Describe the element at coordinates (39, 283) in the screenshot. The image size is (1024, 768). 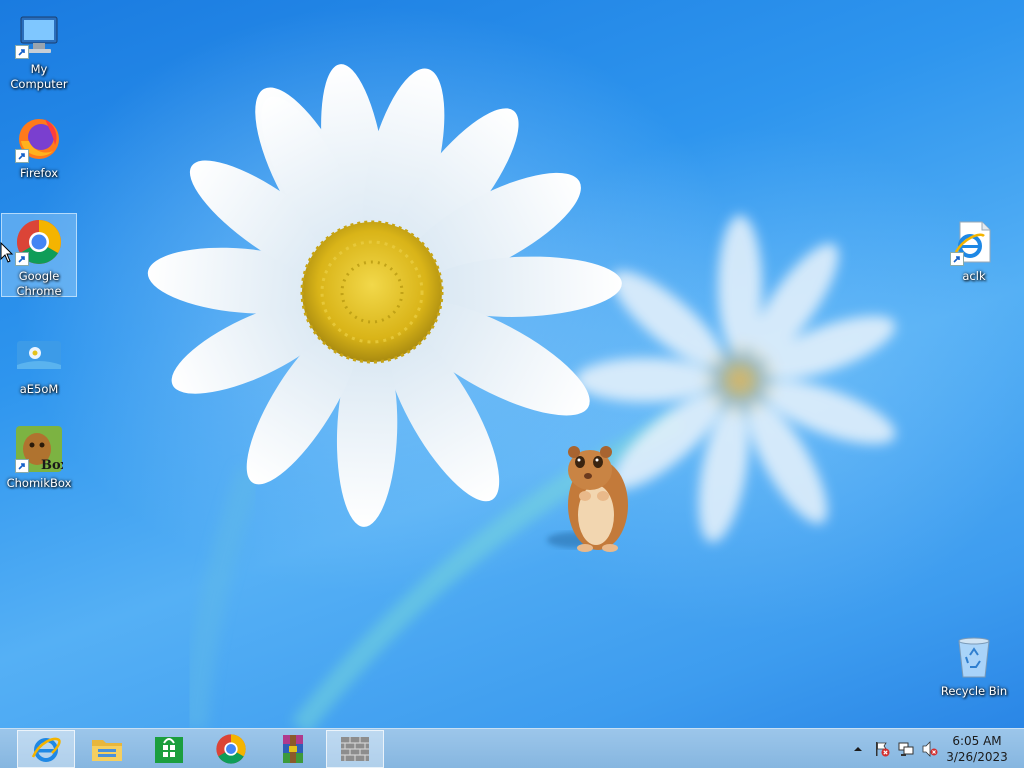
I see `desktop-icon-label: Google Chrome` at that location.